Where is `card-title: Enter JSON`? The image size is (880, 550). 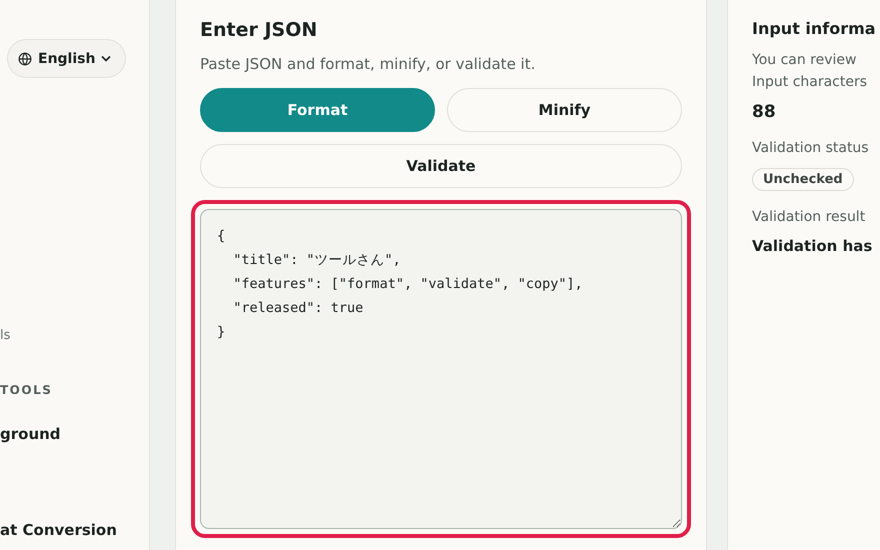
card-title: Enter JSON is located at coordinates (259, 30).